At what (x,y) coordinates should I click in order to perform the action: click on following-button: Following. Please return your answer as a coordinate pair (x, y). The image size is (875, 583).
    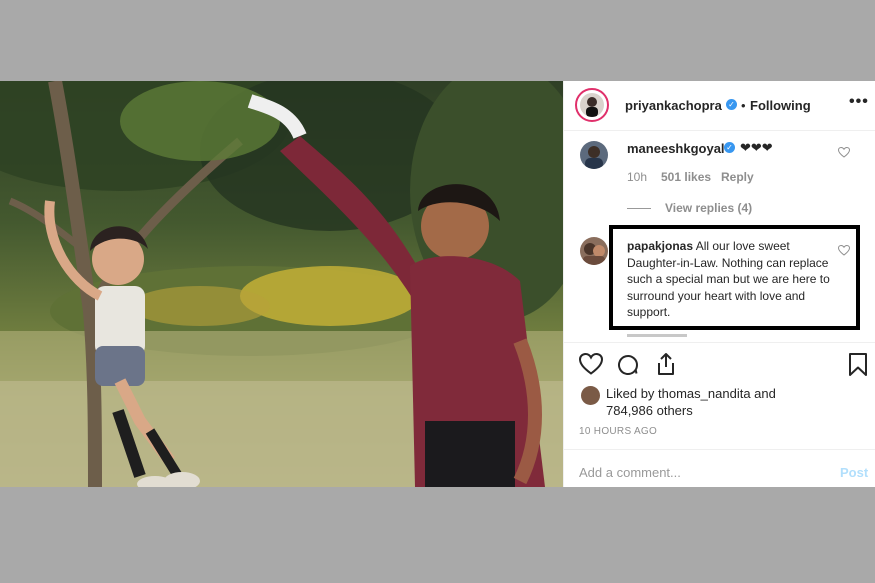
    Looking at the image, I should click on (780, 105).